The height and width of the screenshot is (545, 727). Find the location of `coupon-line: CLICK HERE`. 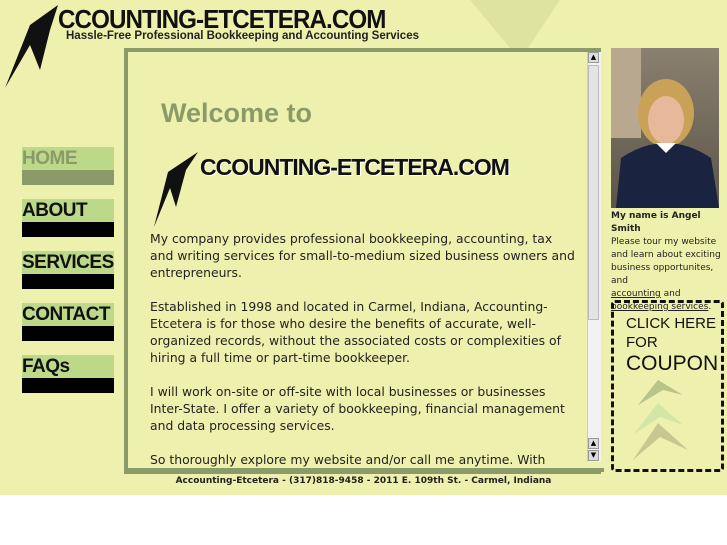

coupon-line: CLICK HERE is located at coordinates (671, 323).